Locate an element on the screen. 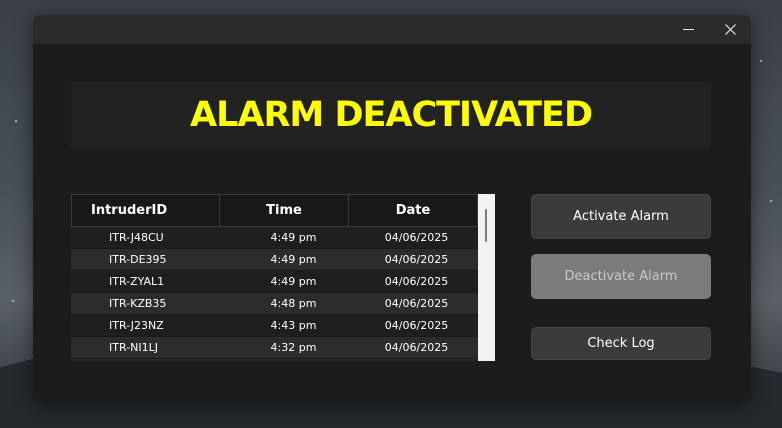  cell-intruder-id: ITR-J48CU is located at coordinates (136, 237).